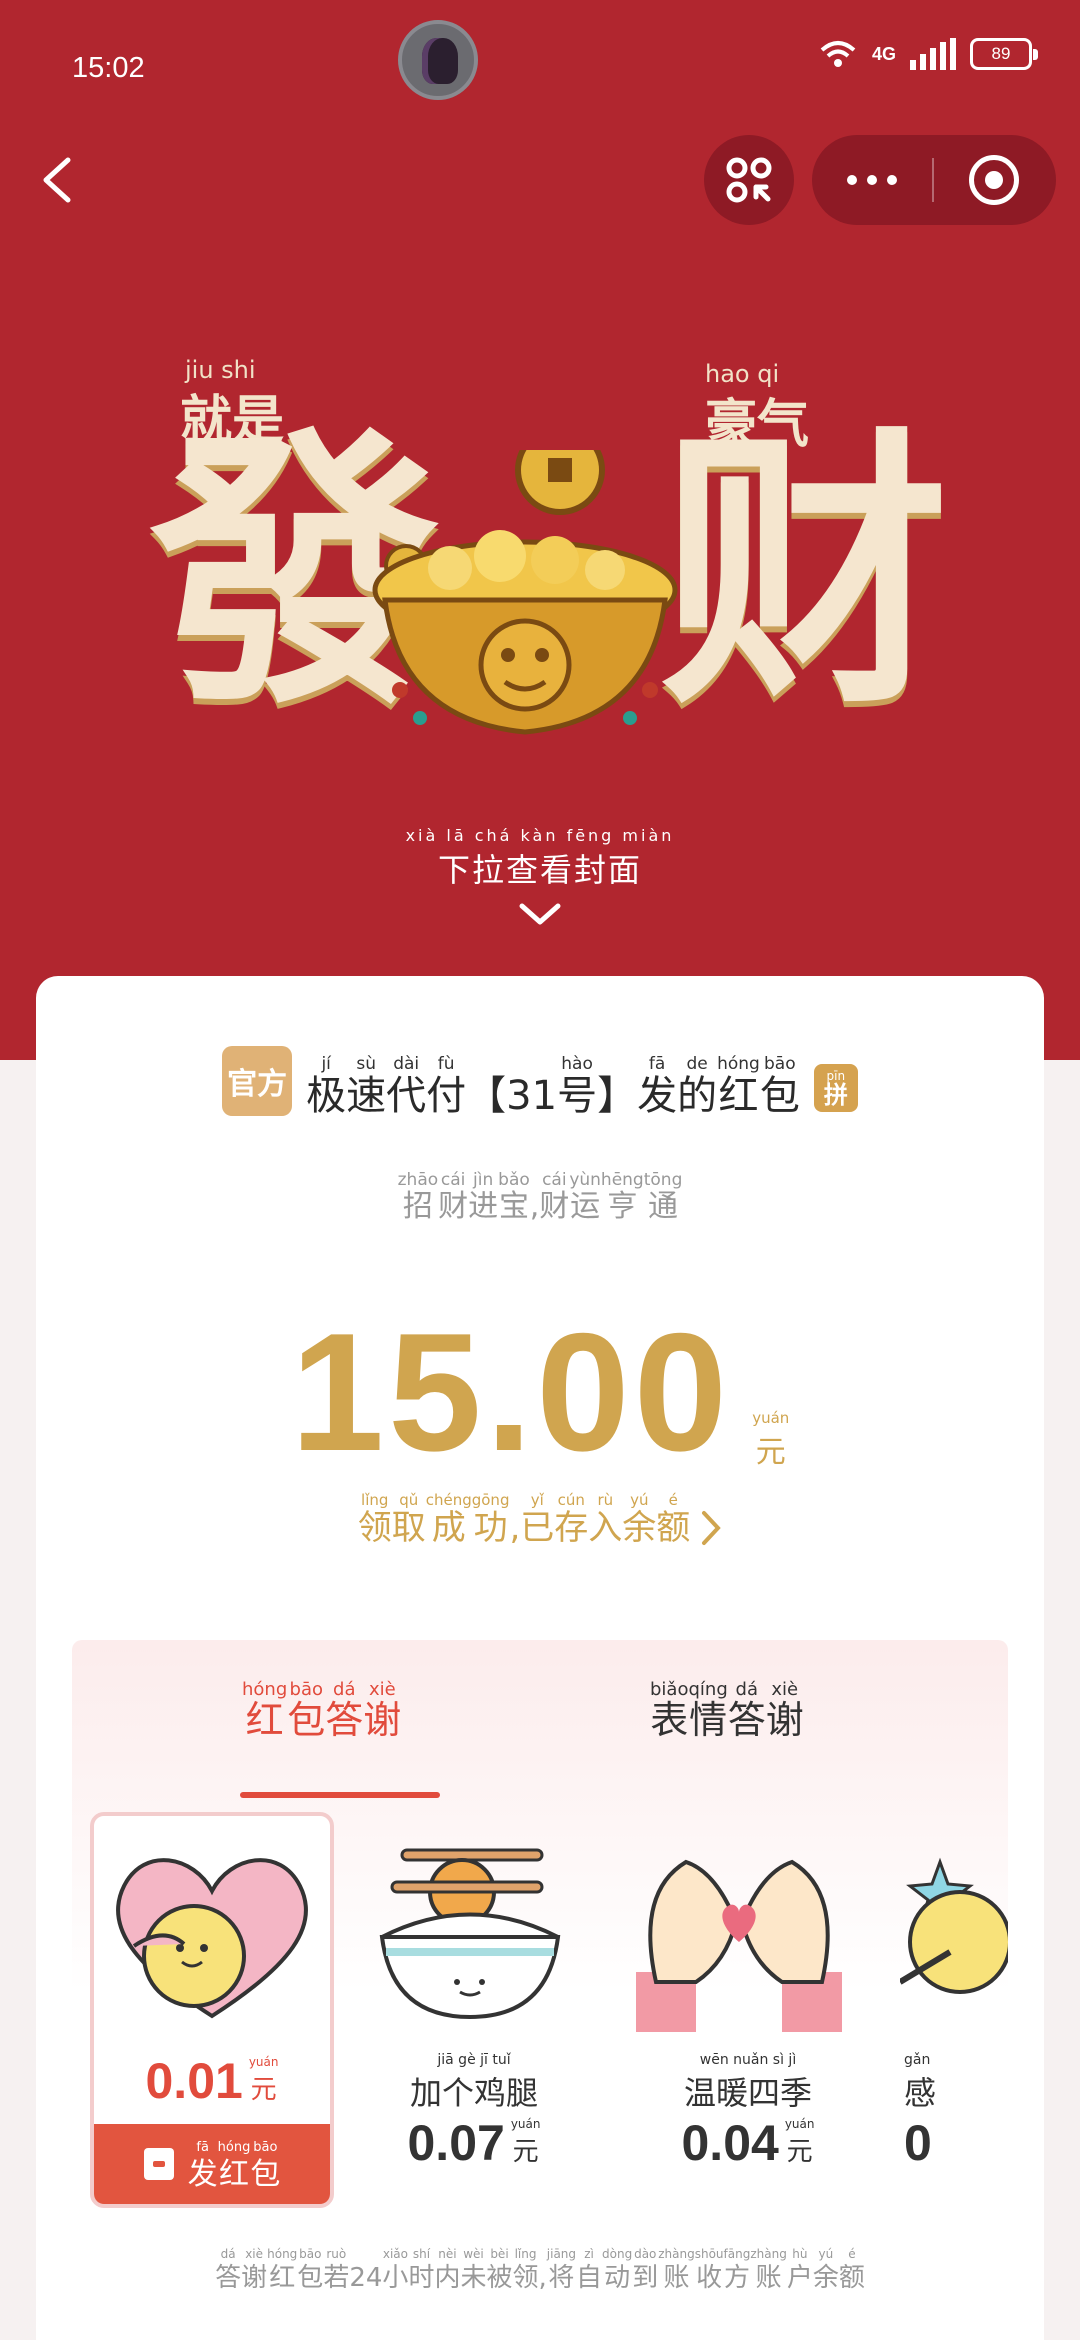  I want to click on saved-to-balance-link: lǐng 领 qǔ 取 chéng 成 gōng 功 , yǐ 已 cún 存 rù 入 yú 余 é 额, so click(540, 1518).